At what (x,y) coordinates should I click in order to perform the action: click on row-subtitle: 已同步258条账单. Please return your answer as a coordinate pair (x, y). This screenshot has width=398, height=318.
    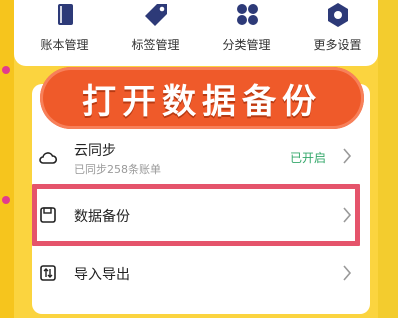
    Looking at the image, I should click on (117, 169).